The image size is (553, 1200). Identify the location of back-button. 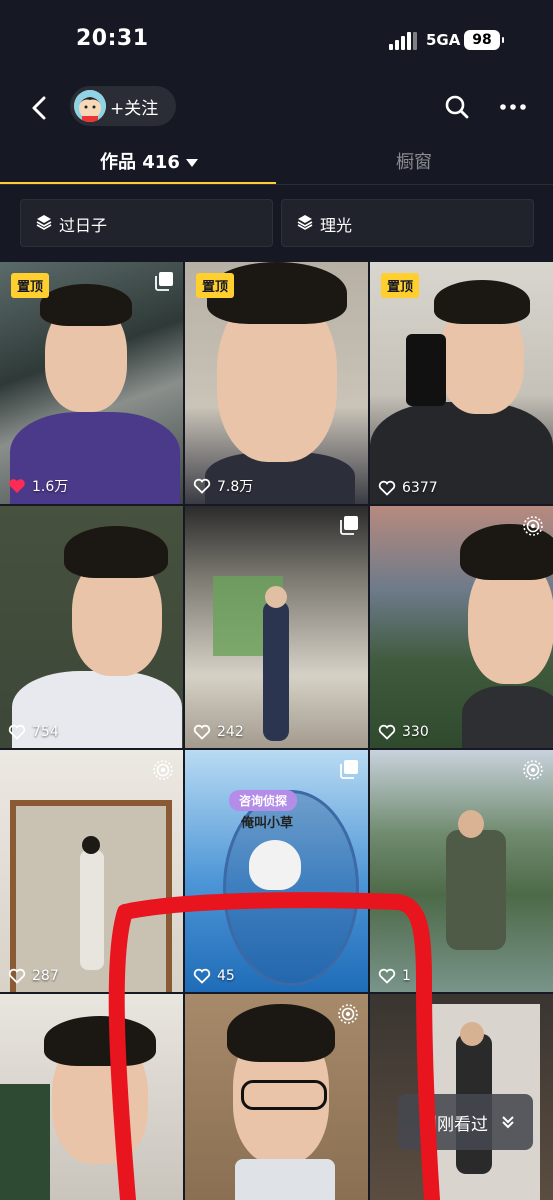
(40, 108).